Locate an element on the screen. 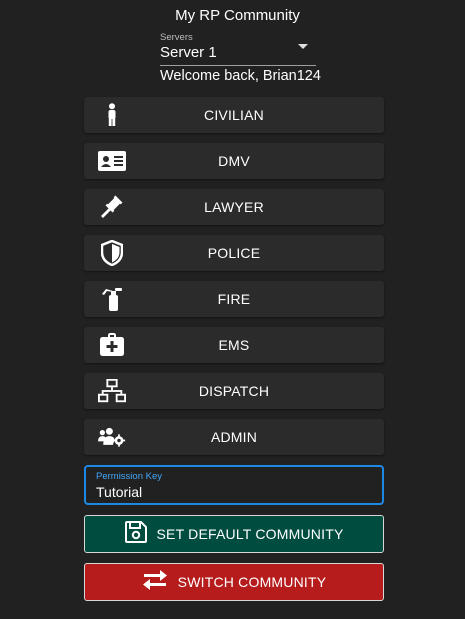 The width and height of the screenshot is (465, 619). users-cog-icon is located at coordinates (112, 437).